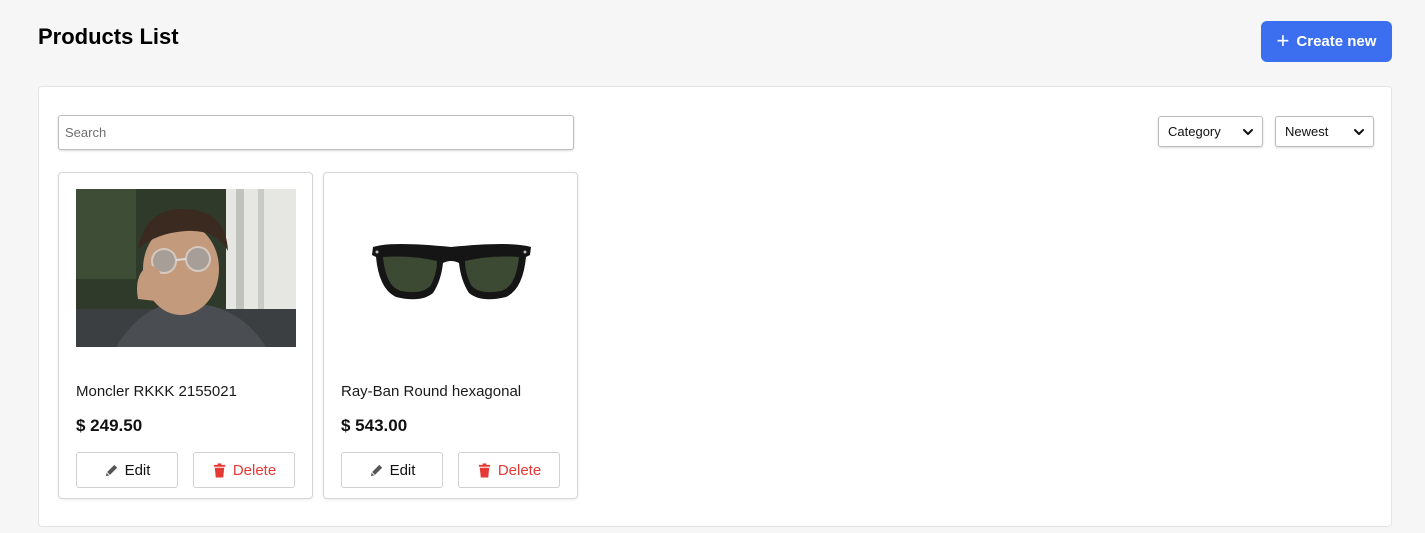  I want to click on create-new-button: + Create new, so click(1326, 41).